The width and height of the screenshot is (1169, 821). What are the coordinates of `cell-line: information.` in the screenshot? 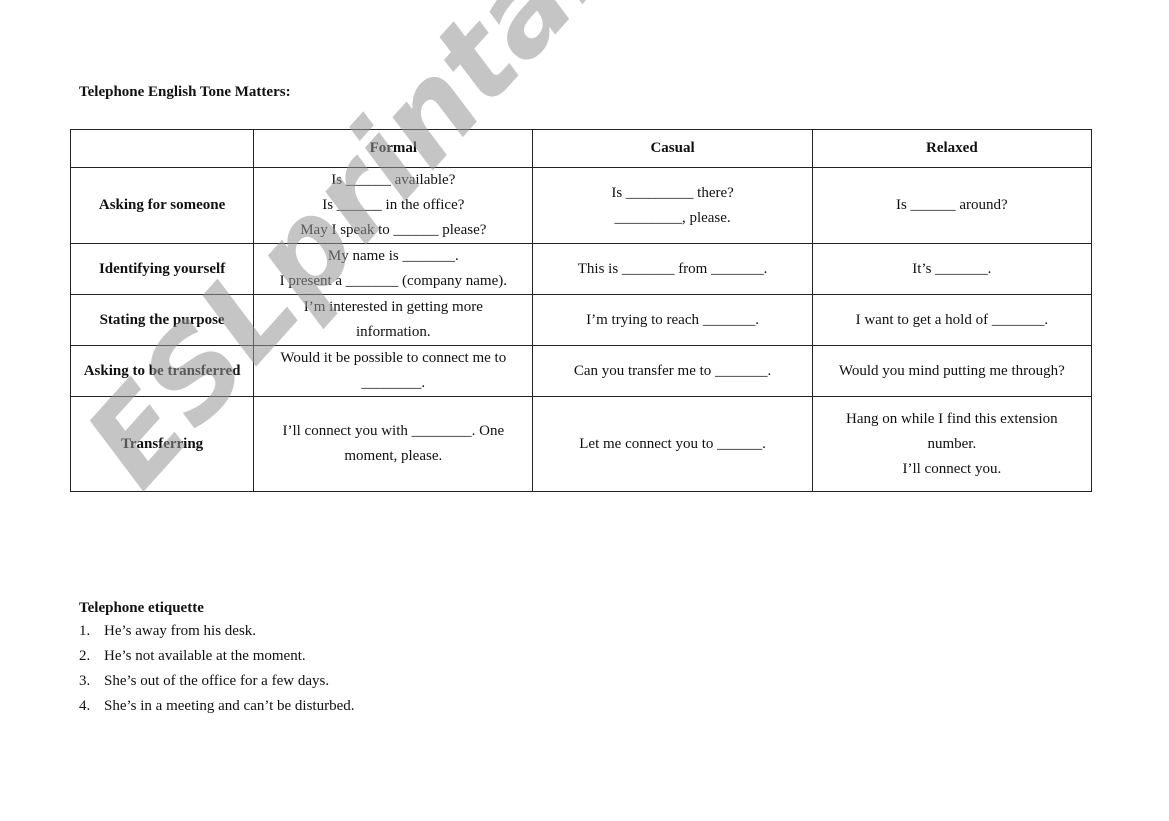 It's located at (393, 332).